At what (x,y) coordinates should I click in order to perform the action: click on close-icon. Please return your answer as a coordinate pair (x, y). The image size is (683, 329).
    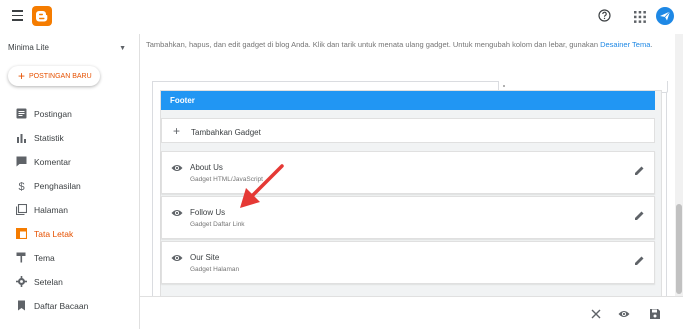
    Looking at the image, I should click on (596, 314).